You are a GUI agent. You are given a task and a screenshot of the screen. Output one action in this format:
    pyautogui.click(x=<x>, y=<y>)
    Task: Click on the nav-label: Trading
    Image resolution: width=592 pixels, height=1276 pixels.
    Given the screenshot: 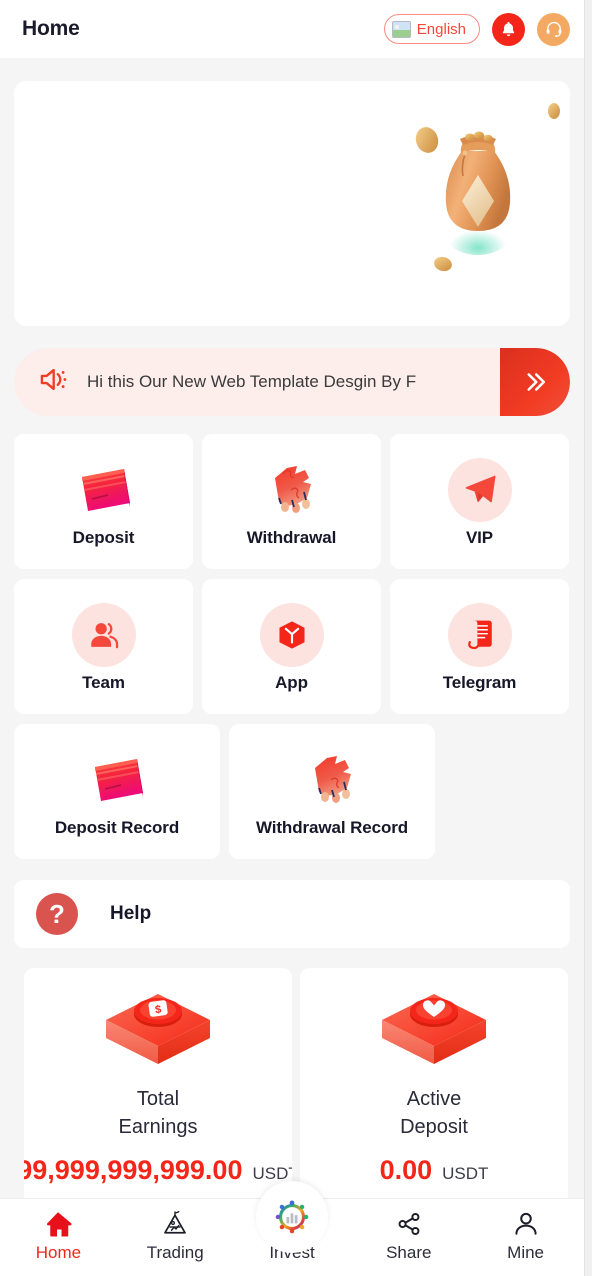 What is the action you would take?
    pyautogui.click(x=175, y=1252)
    